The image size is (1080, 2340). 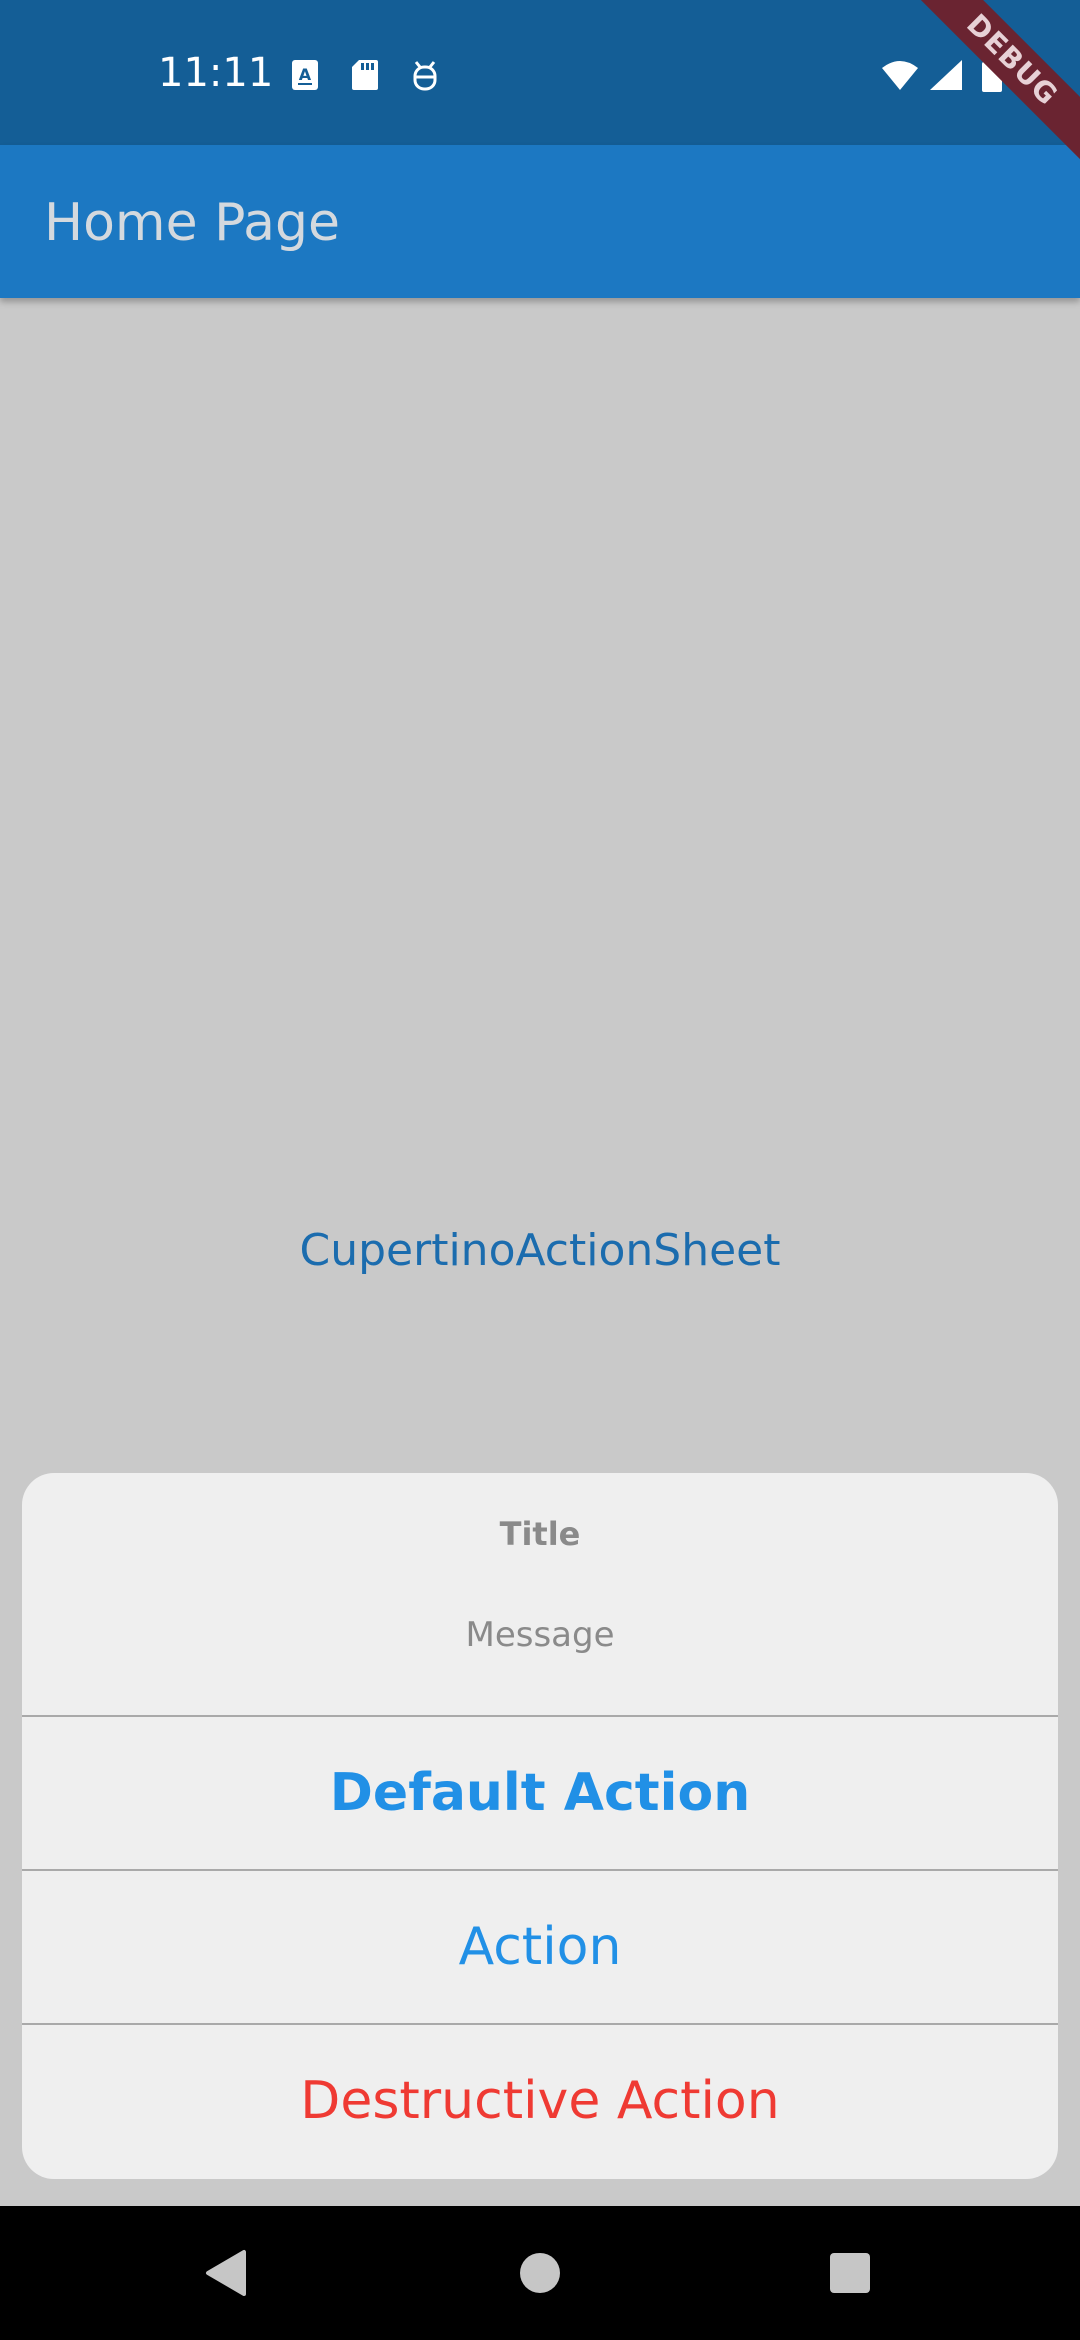 What do you see at coordinates (540, 1594) in the screenshot?
I see `action-sheet-header: Title Message` at bounding box center [540, 1594].